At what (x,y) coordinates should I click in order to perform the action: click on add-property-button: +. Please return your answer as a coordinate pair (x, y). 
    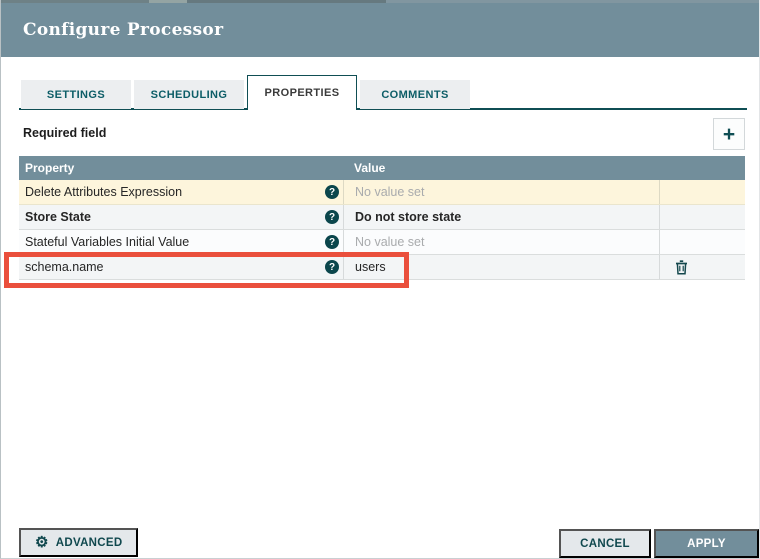
    Looking at the image, I should click on (729, 134).